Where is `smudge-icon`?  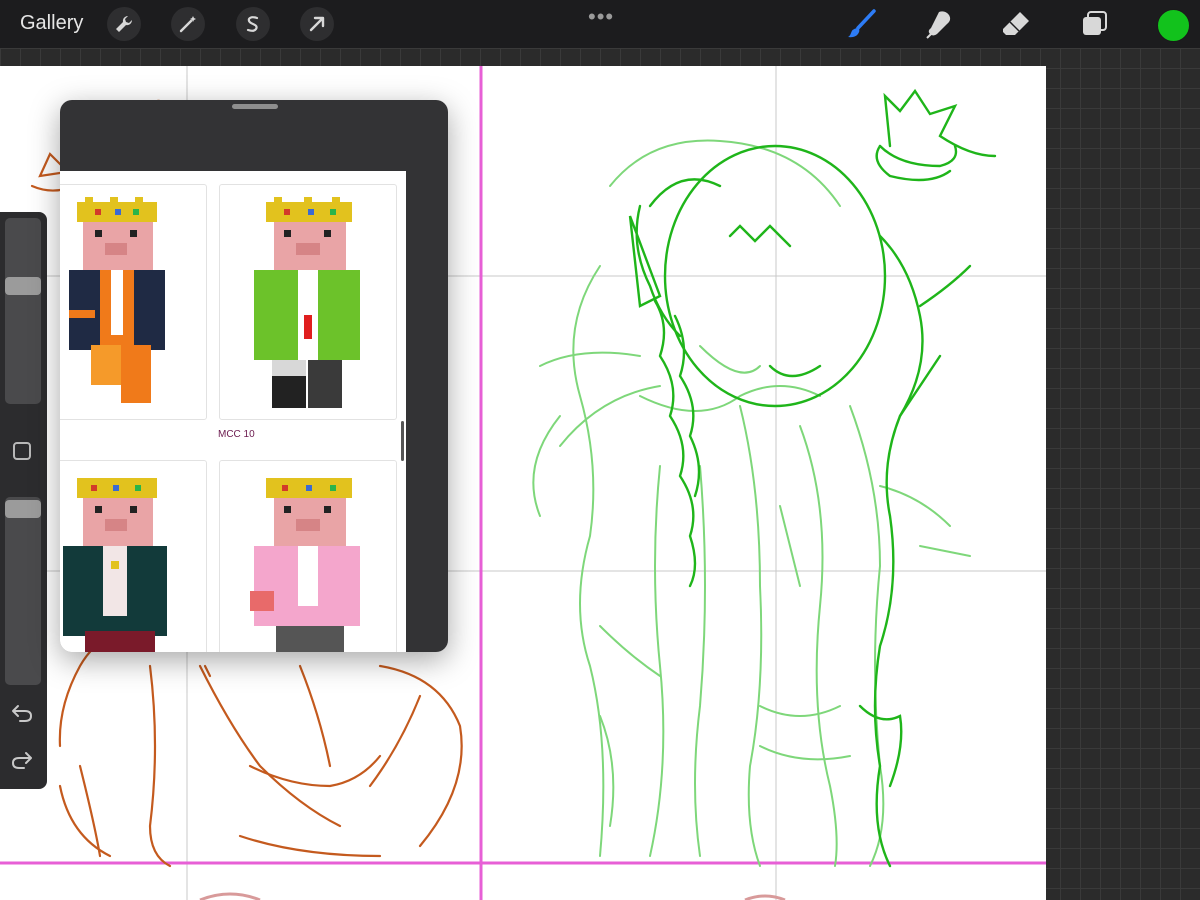 smudge-icon is located at coordinates (939, 24).